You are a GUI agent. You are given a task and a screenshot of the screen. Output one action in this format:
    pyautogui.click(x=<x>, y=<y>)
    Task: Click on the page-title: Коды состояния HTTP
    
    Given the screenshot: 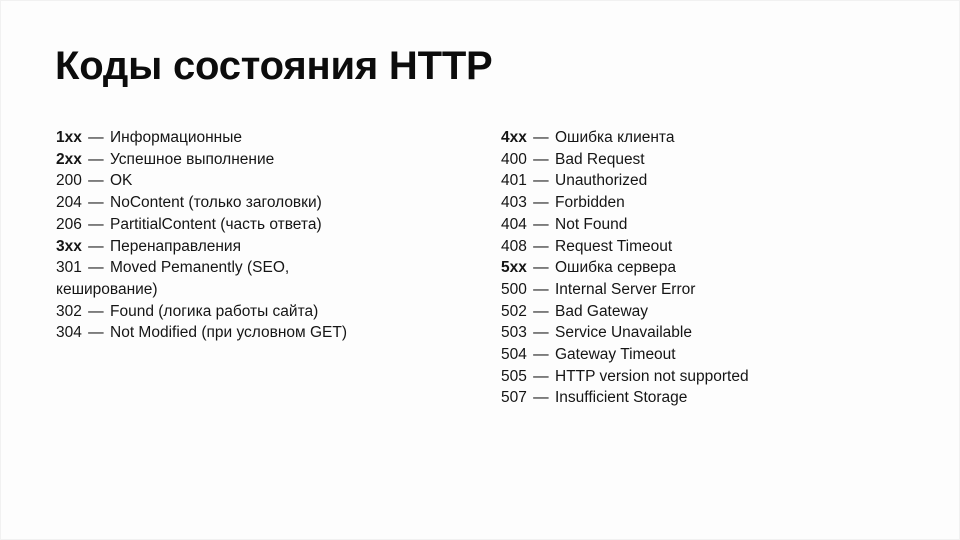 What is the action you would take?
    pyautogui.click(x=274, y=66)
    